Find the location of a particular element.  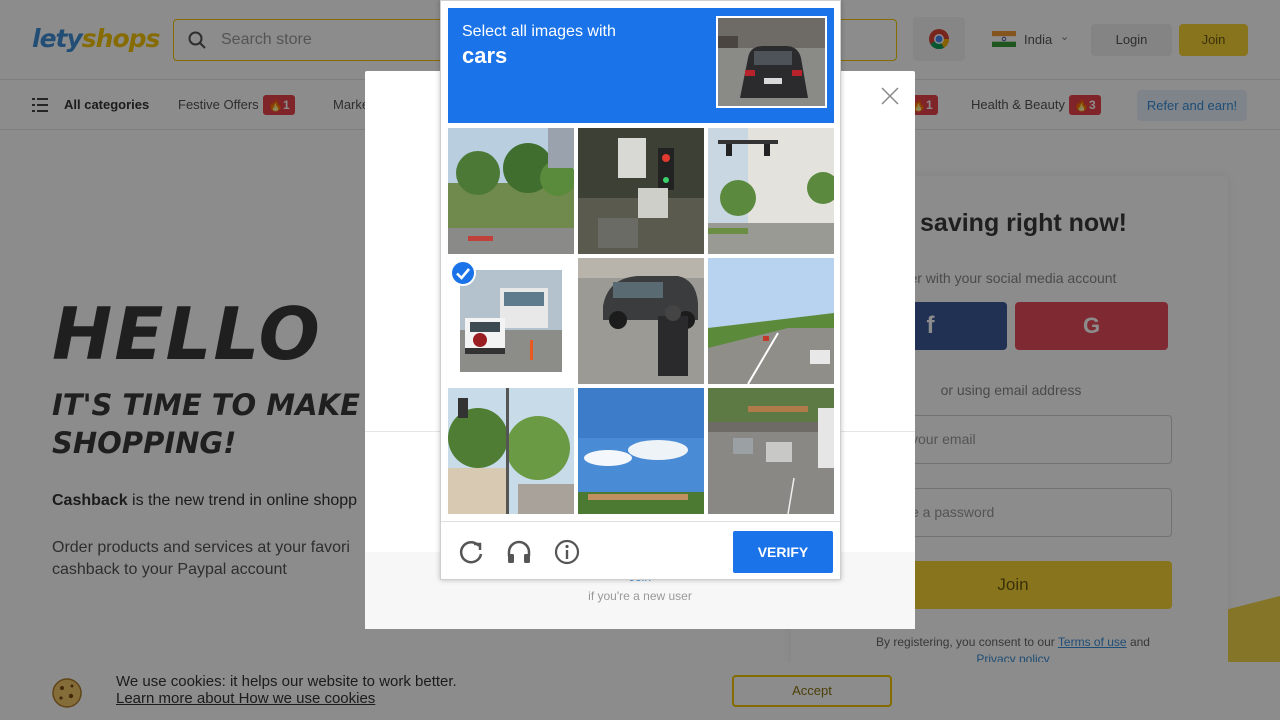

info-icon is located at coordinates (567, 552).